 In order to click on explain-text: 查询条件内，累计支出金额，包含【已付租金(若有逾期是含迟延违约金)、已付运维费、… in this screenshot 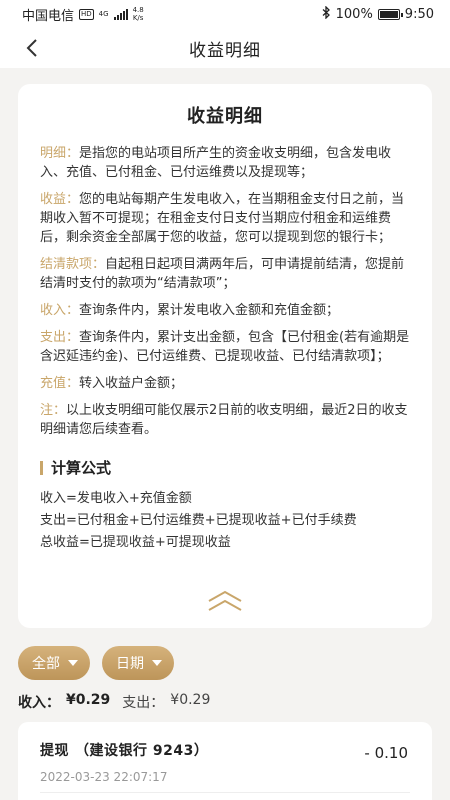, I will do `click(225, 347)`.